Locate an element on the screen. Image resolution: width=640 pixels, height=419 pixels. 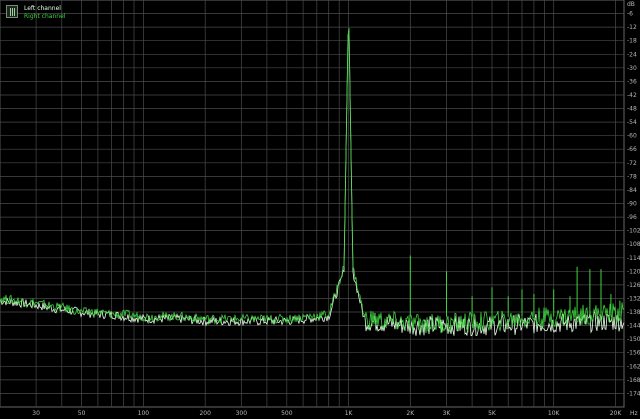
legend-item-left-channel: Left channel is located at coordinates (42, 8).